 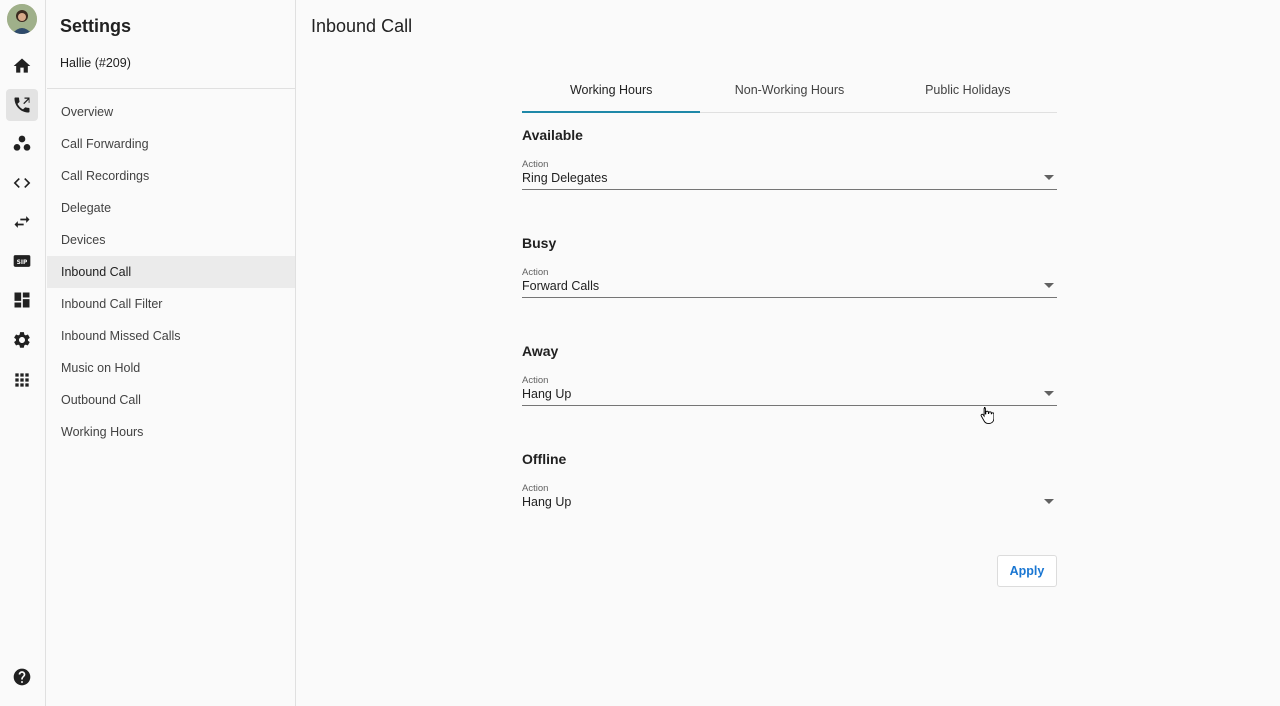 What do you see at coordinates (96, 26) in the screenshot?
I see `sidebar-title: Settings` at bounding box center [96, 26].